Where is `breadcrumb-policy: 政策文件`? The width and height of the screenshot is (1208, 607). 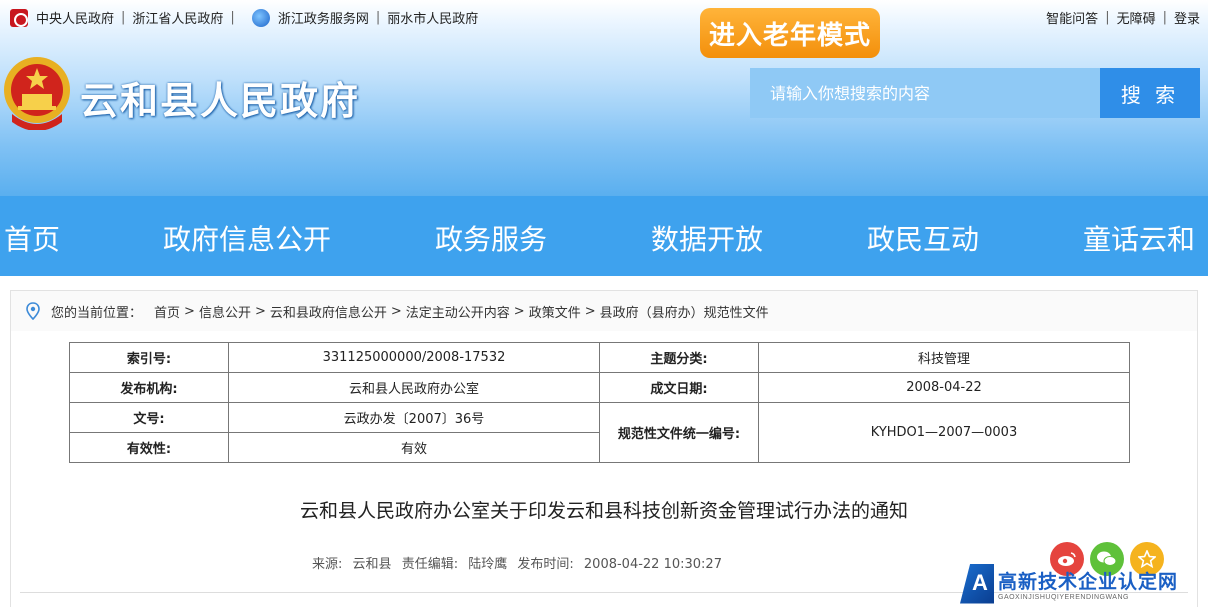 breadcrumb-policy: 政策文件 is located at coordinates (555, 311).